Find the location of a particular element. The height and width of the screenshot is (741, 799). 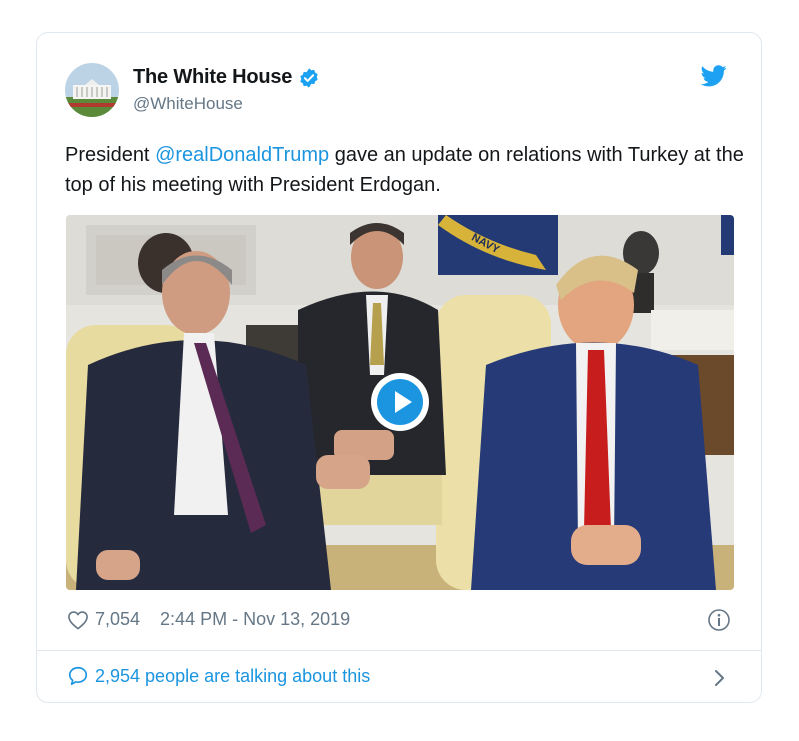

avatar is located at coordinates (92, 90).